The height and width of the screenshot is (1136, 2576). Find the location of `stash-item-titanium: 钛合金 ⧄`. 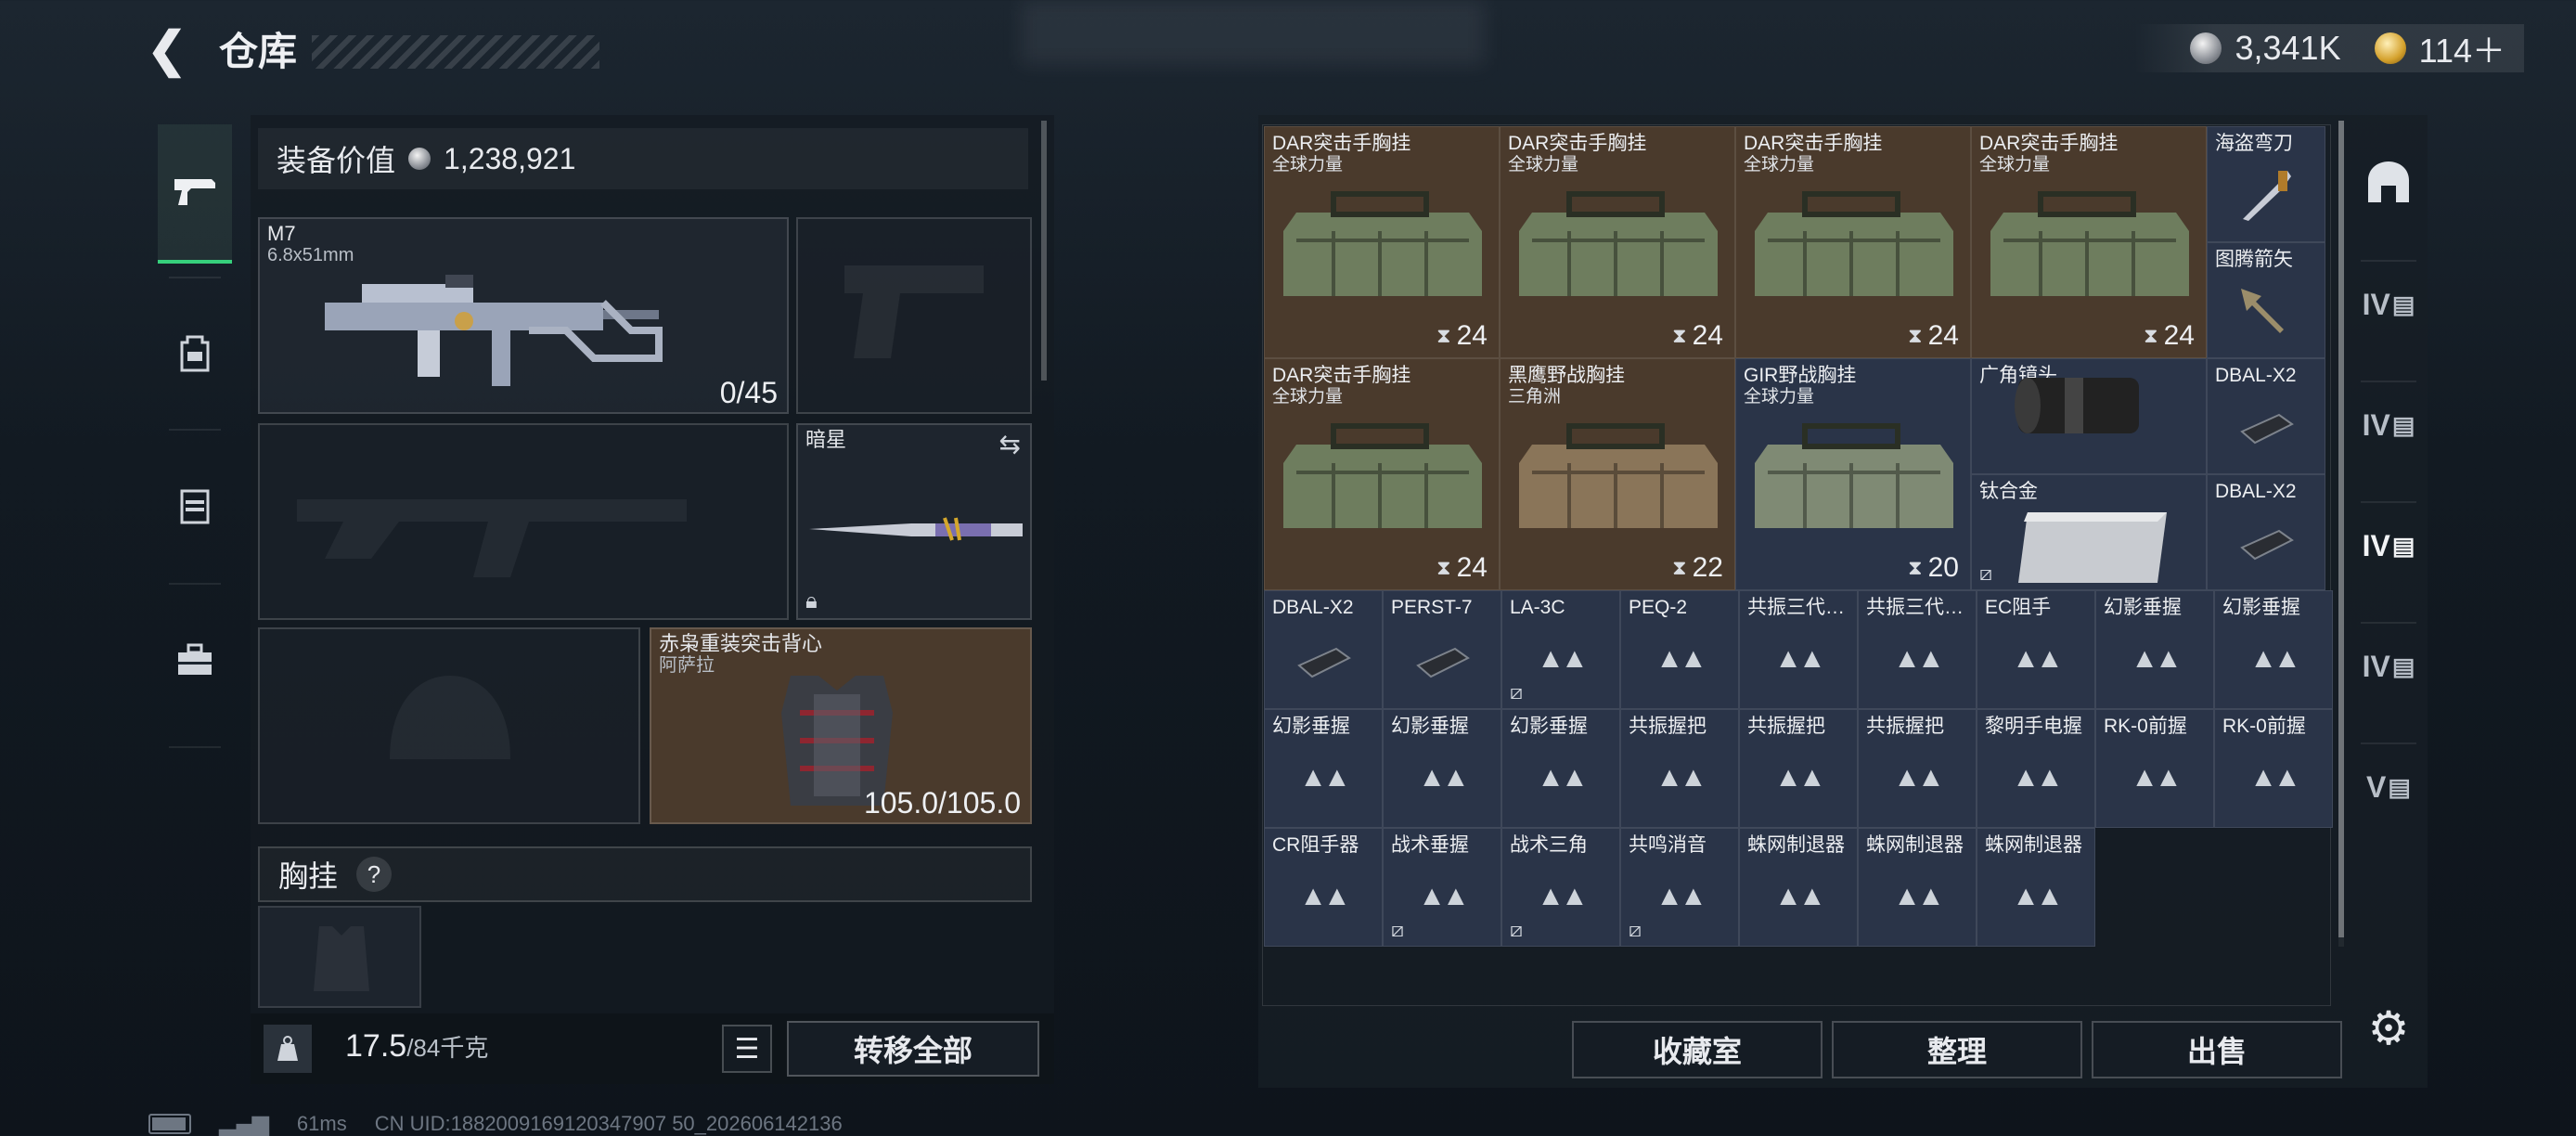

stash-item-titanium: 钛合金 ⧄ is located at coordinates (2089, 532).